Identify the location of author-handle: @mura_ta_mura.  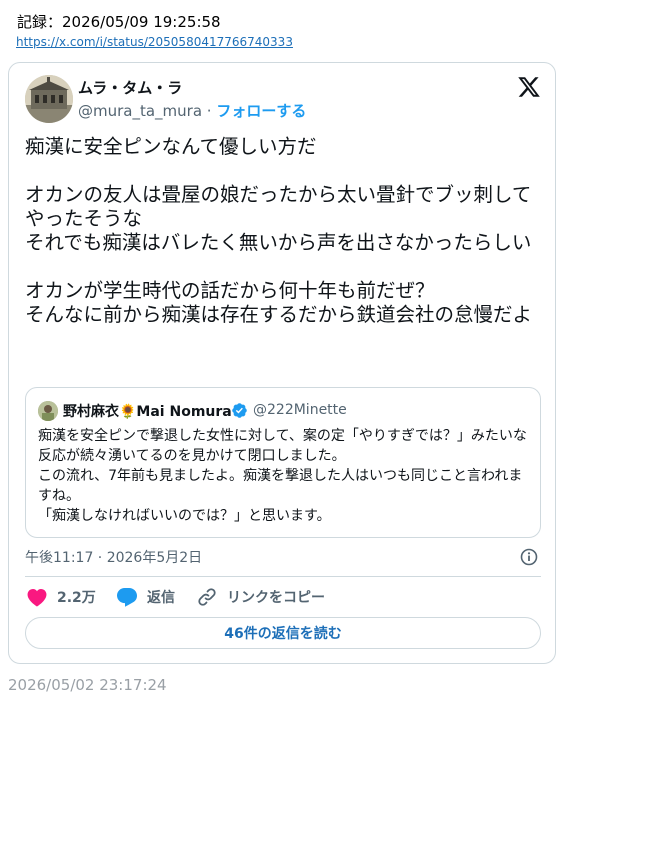
(140, 111).